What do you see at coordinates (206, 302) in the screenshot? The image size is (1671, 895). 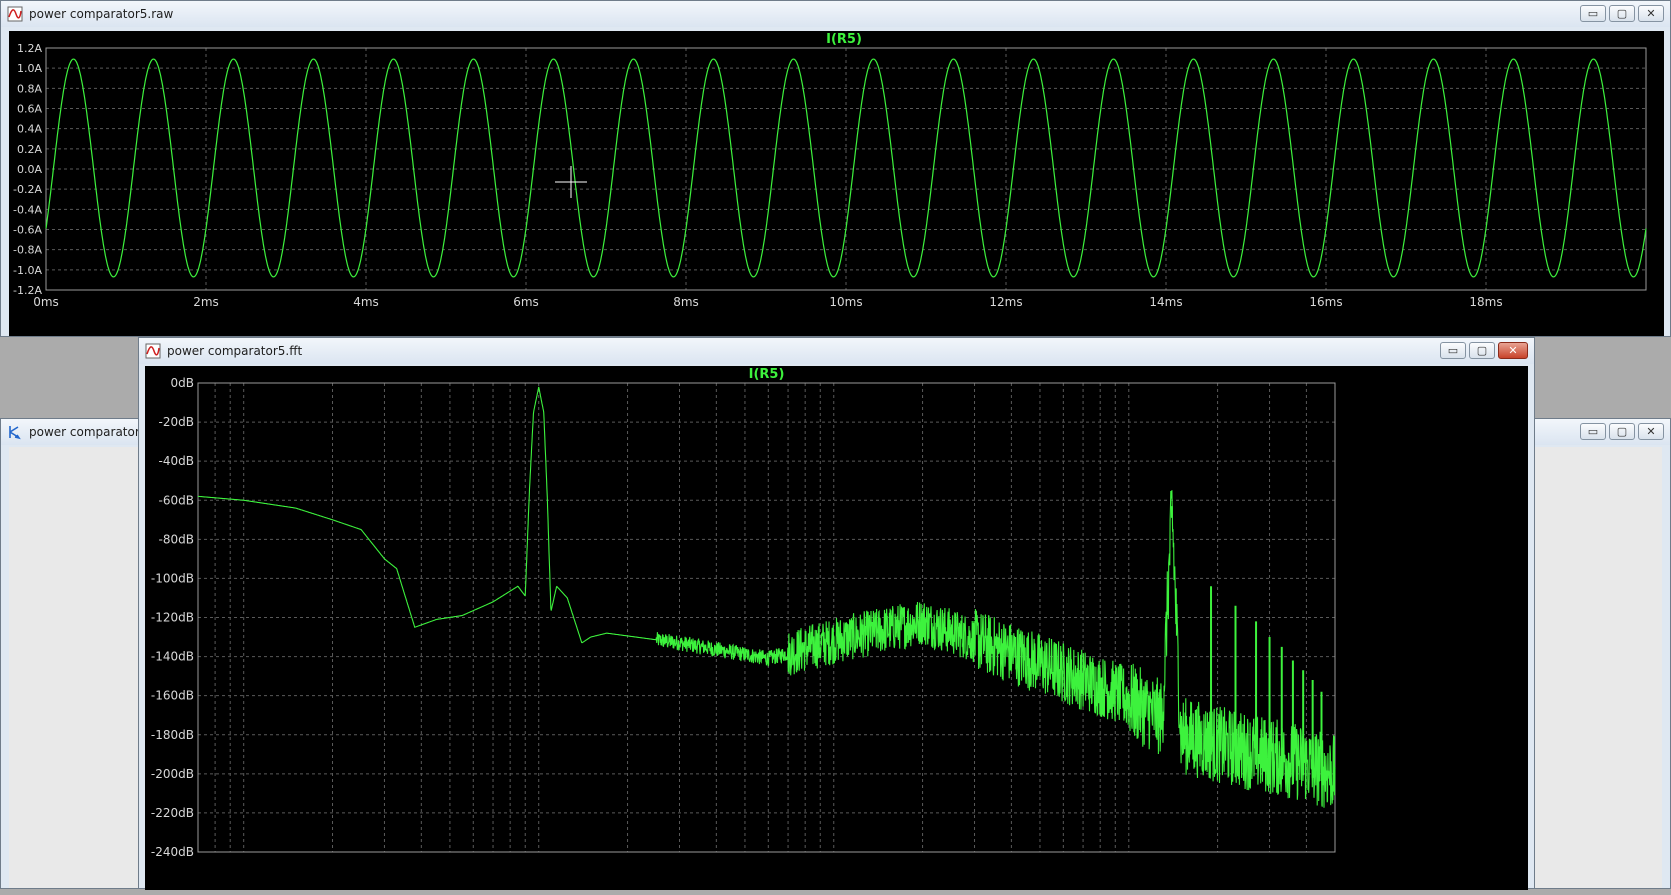 I see `raw-x-tick-label: 2ms` at bounding box center [206, 302].